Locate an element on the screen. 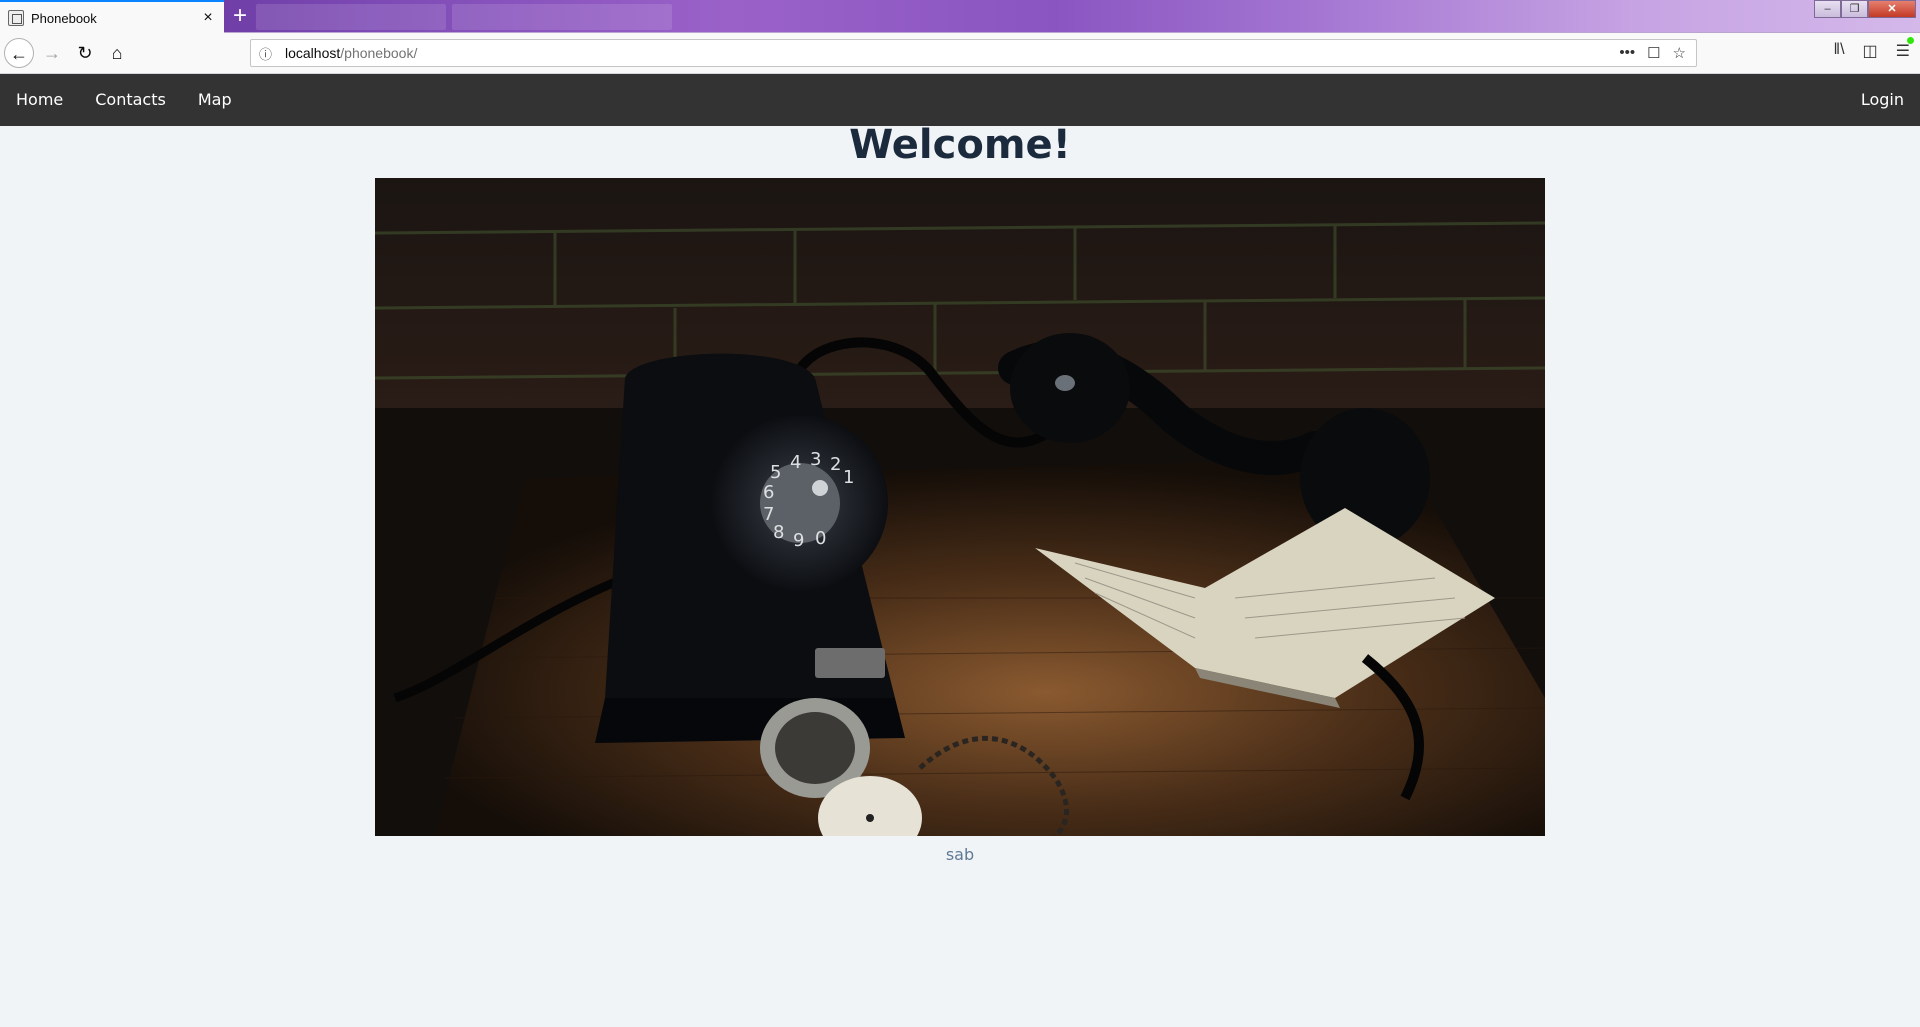 Image resolution: width=1920 pixels, height=1027 pixels. forward-arrow-icon: → is located at coordinates (52, 53).